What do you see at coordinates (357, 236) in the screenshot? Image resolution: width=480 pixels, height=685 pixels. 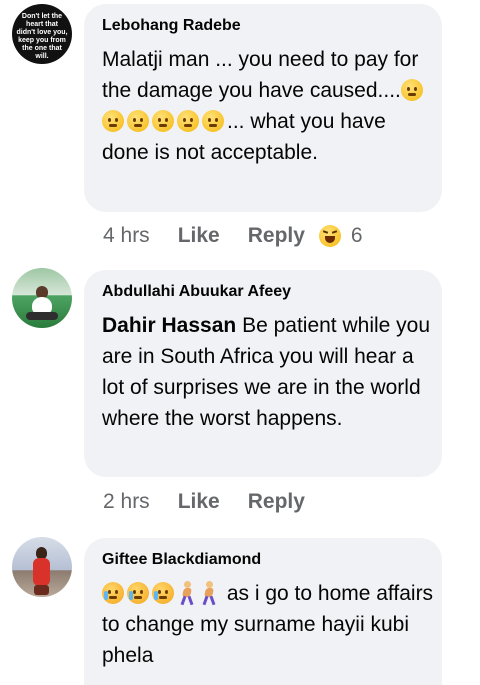 I see `reaction-count: 6` at bounding box center [357, 236].